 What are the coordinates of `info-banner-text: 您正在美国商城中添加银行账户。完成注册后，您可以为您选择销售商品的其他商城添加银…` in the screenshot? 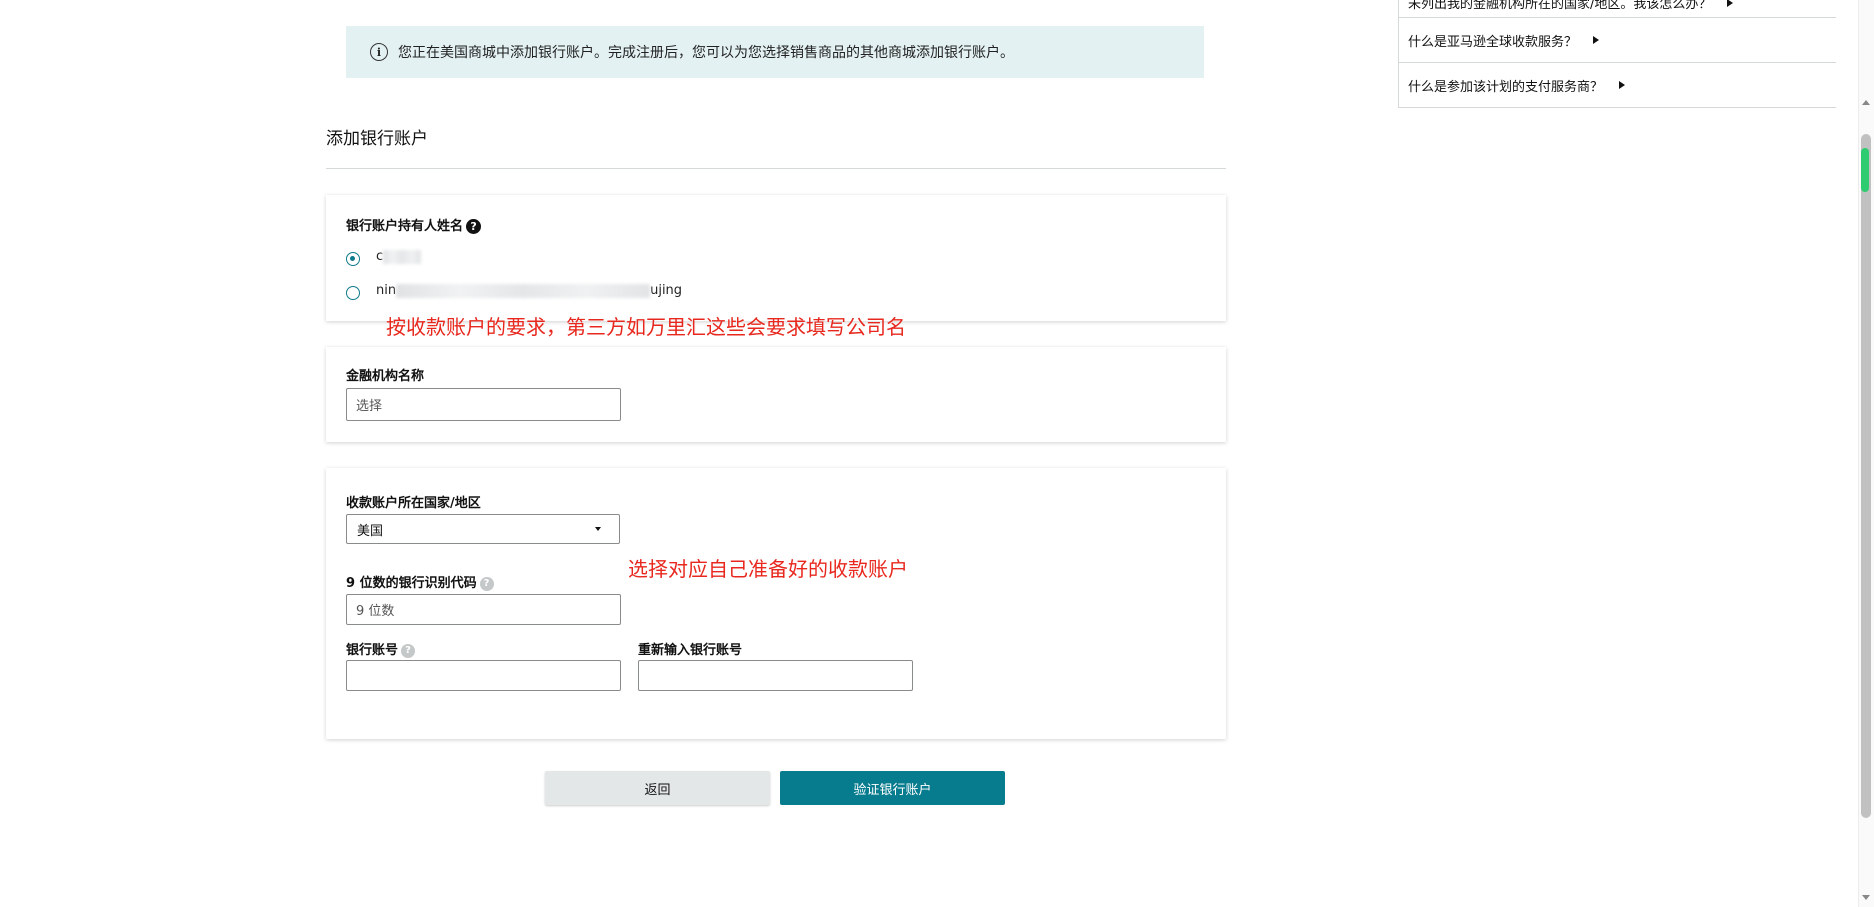 It's located at (706, 53).